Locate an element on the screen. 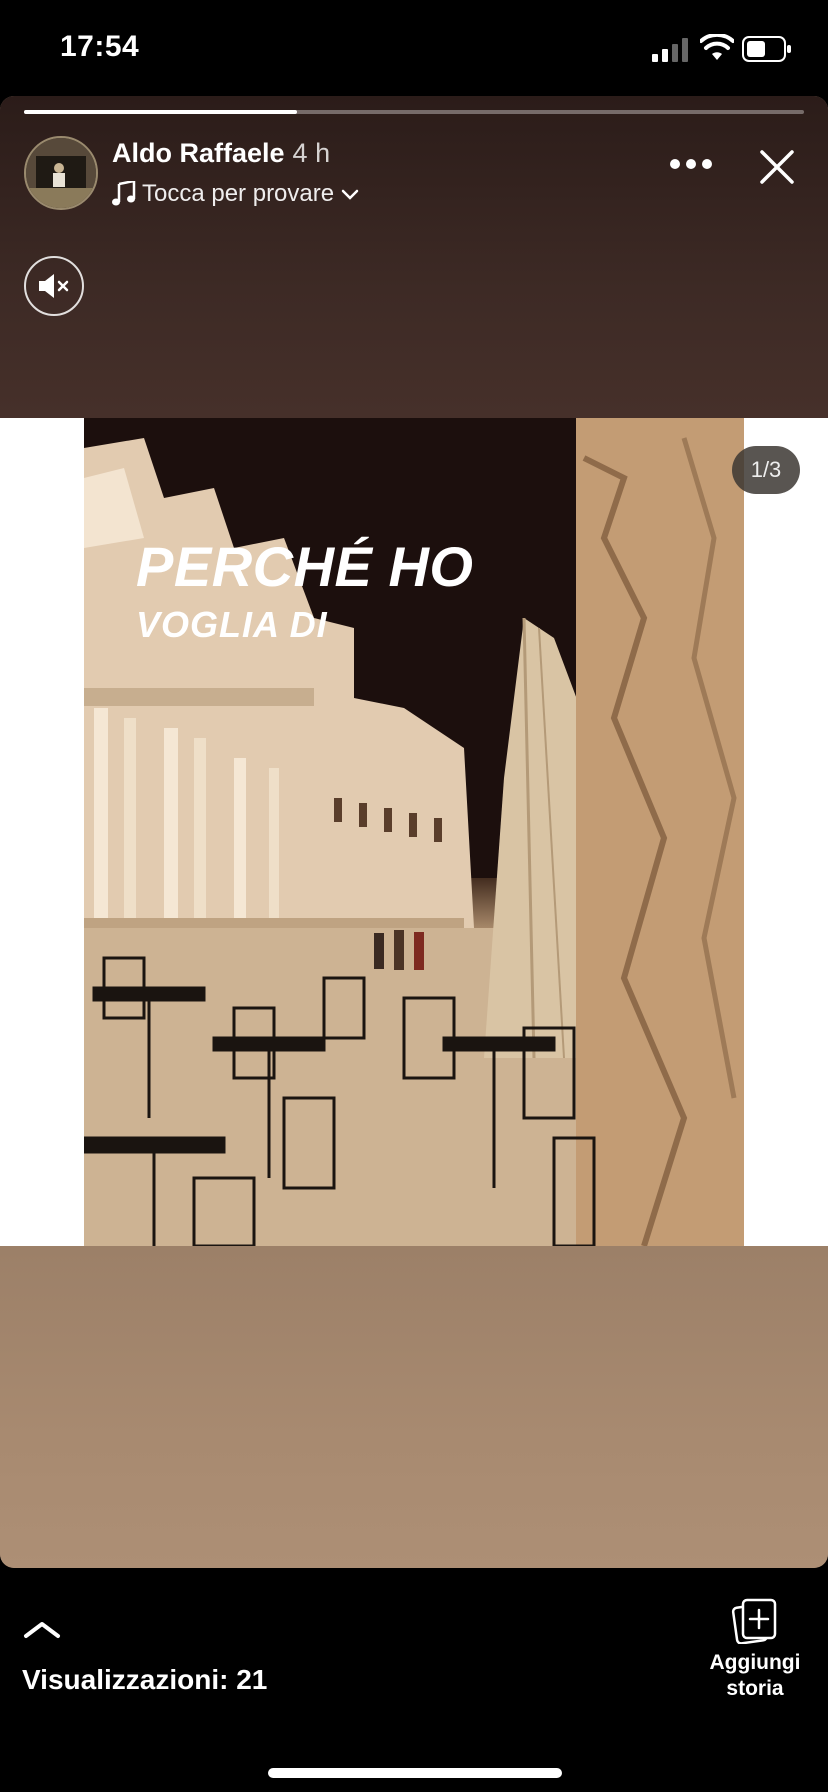 Image resolution: width=828 pixels, height=1792 pixels. views-count: Visualizzazioni: 21 is located at coordinates (144, 1680).